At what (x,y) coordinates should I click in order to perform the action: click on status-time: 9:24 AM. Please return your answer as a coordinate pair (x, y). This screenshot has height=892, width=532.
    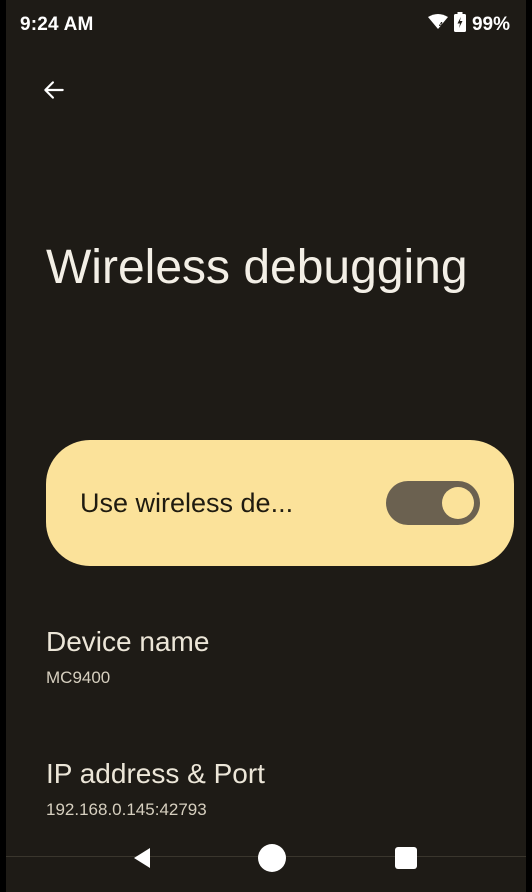
    Looking at the image, I should click on (57, 24).